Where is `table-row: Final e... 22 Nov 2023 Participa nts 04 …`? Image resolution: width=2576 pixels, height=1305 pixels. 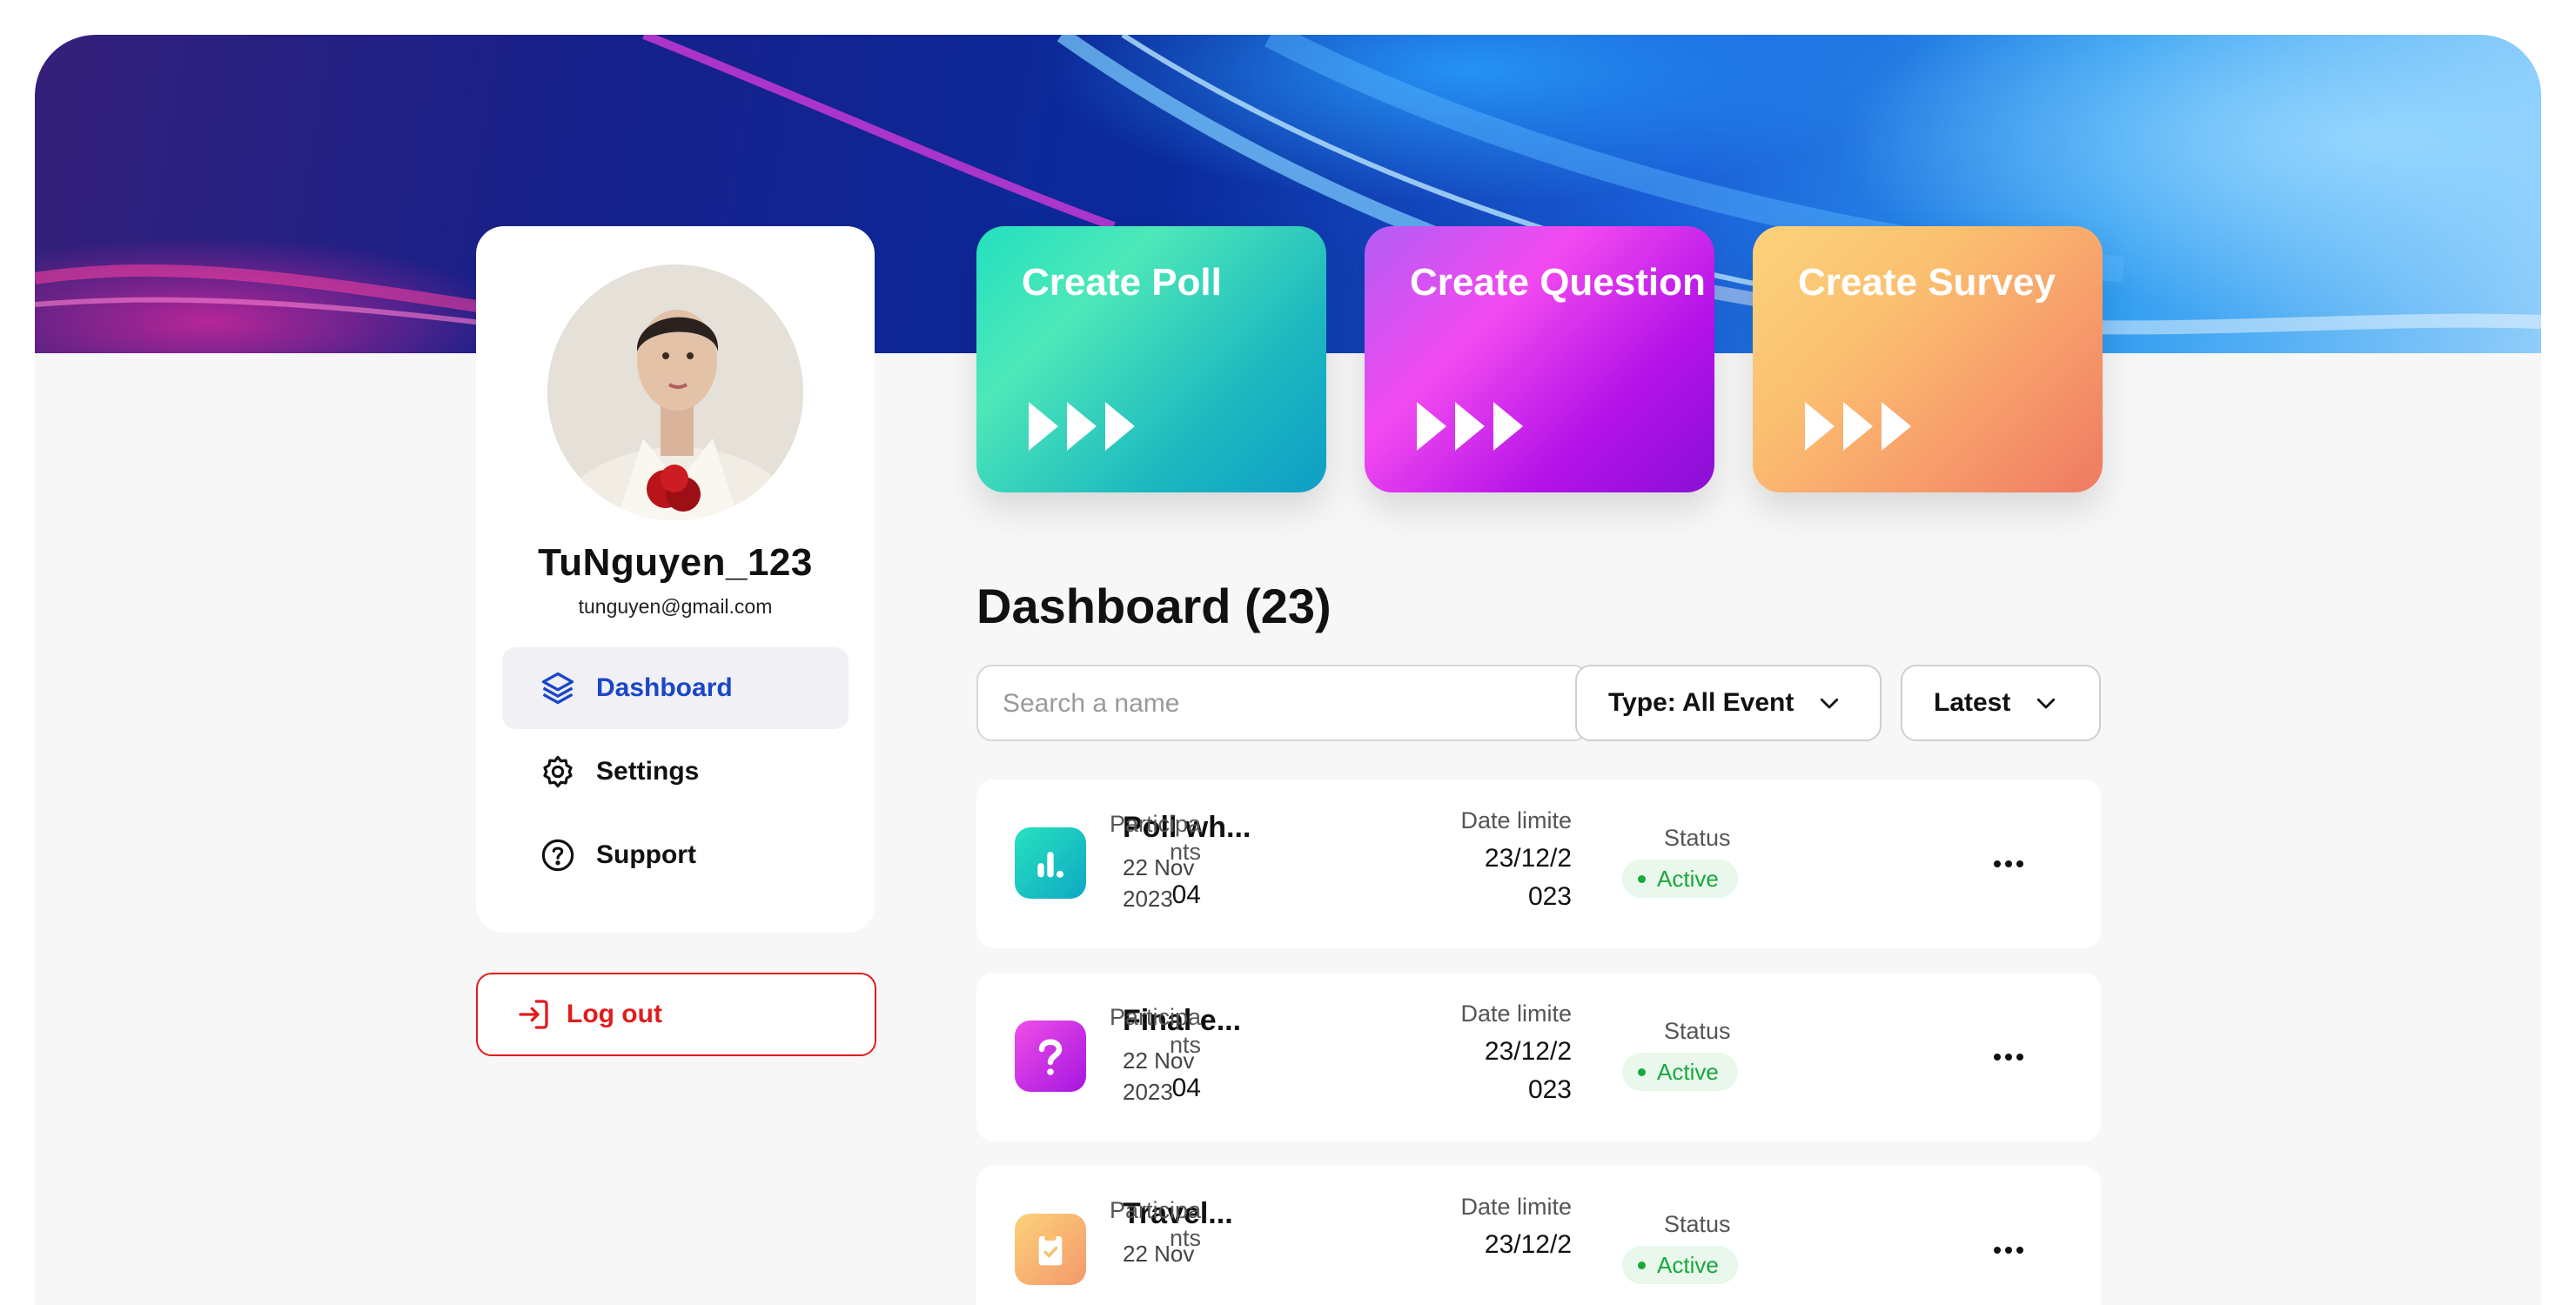 table-row: Final e... 22 Nov 2023 Participa nts 04 … is located at coordinates (1538, 1057).